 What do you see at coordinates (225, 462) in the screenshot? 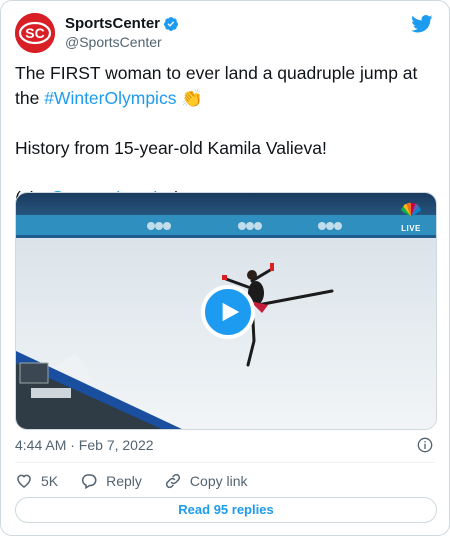
I see `divider` at bounding box center [225, 462].